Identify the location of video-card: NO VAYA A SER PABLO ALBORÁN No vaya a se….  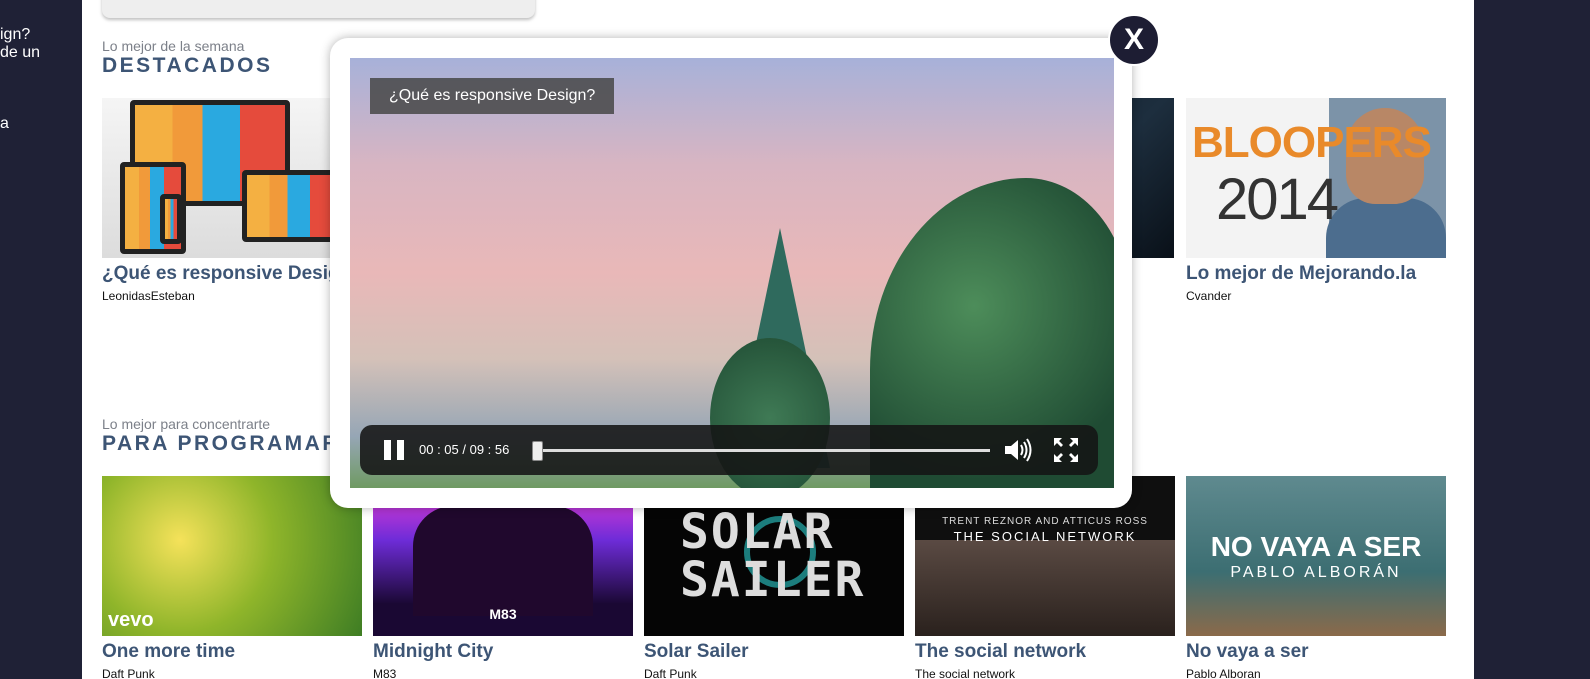
(1316, 577).